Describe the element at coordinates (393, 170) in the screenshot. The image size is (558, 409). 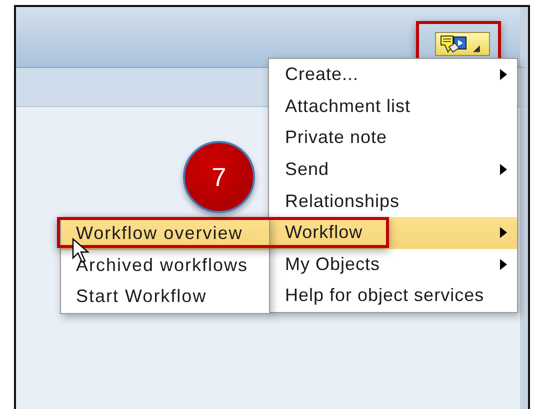
I see `menu-item: Send` at that location.